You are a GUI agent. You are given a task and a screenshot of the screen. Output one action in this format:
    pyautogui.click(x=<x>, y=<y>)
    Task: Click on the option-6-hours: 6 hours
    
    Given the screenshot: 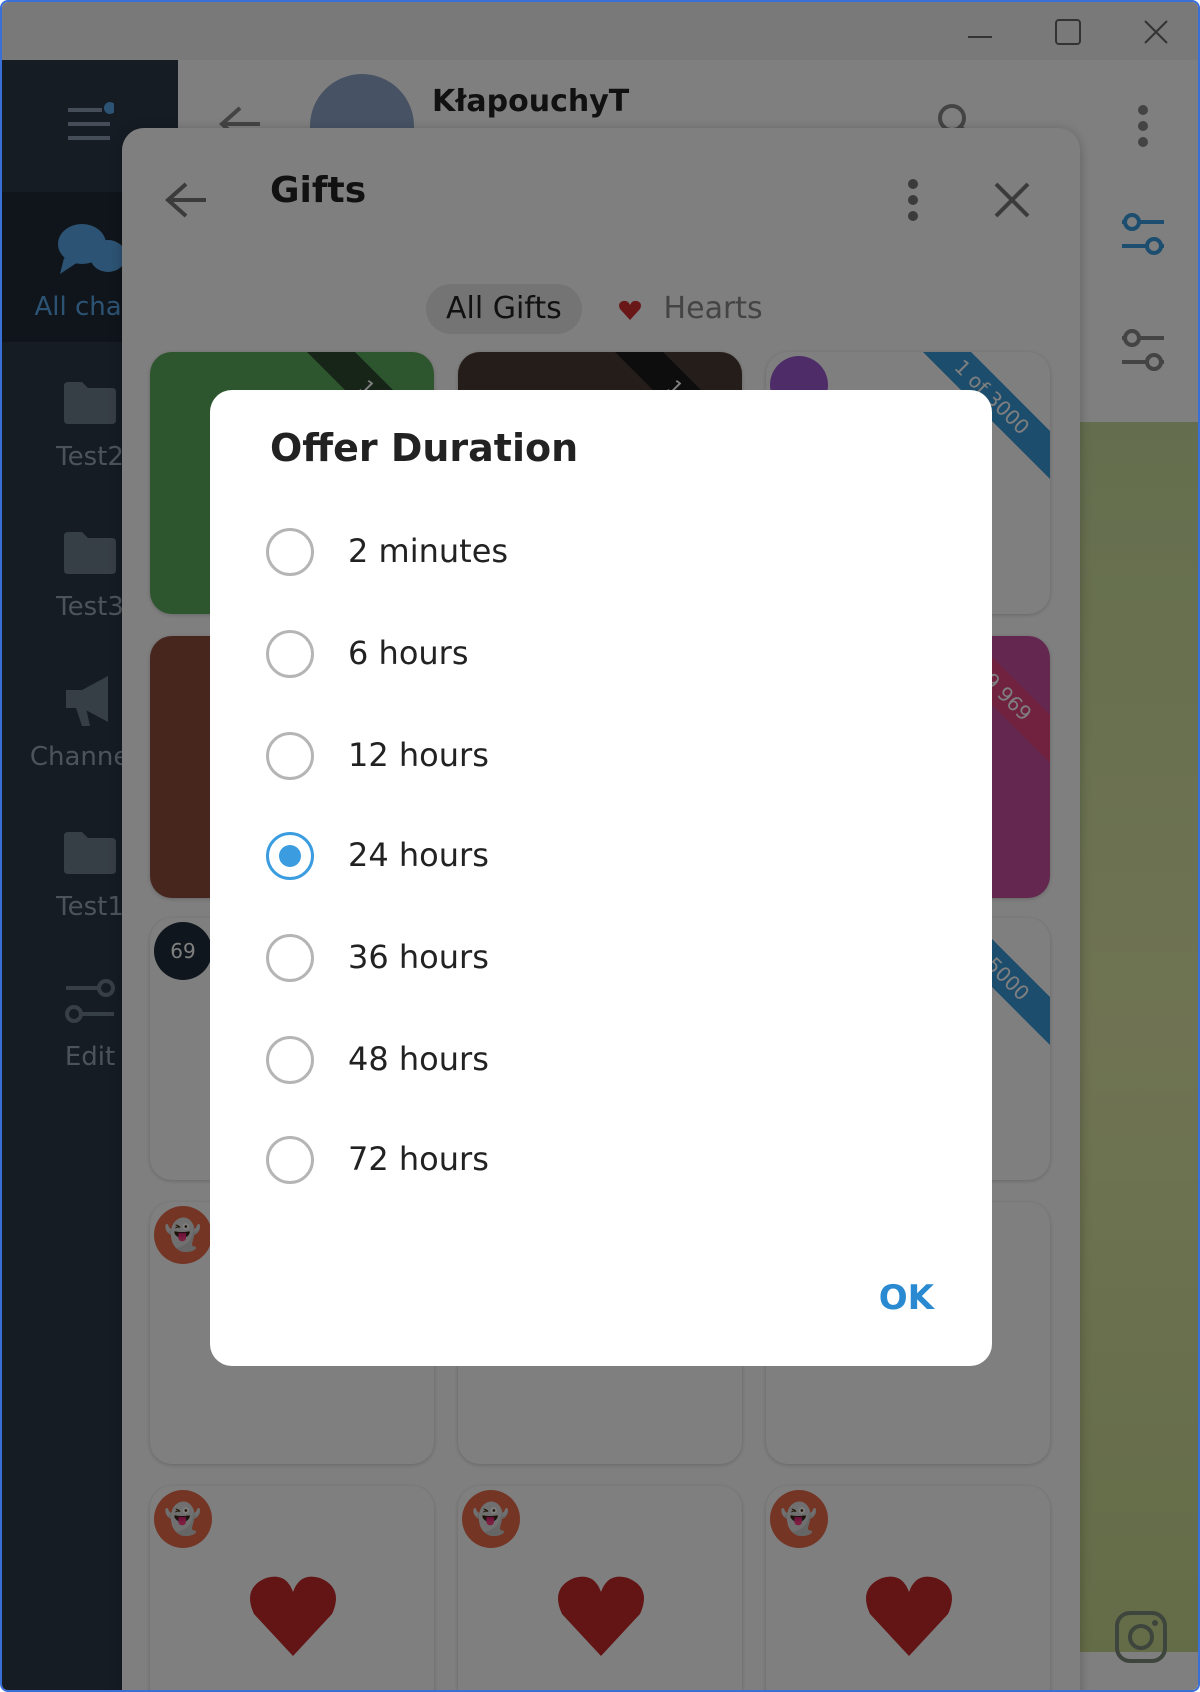 What is the action you would take?
    pyautogui.click(x=601, y=654)
    